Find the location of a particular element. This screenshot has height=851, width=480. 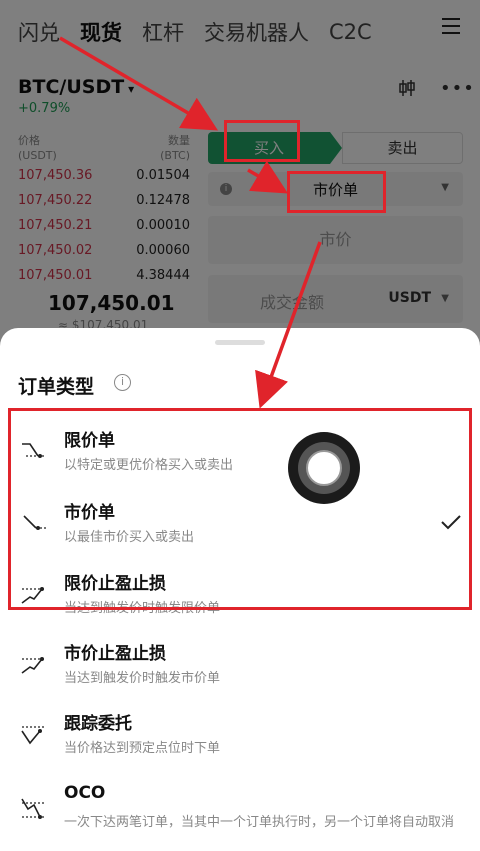

trailing-order-icon is located at coordinates (33, 735).